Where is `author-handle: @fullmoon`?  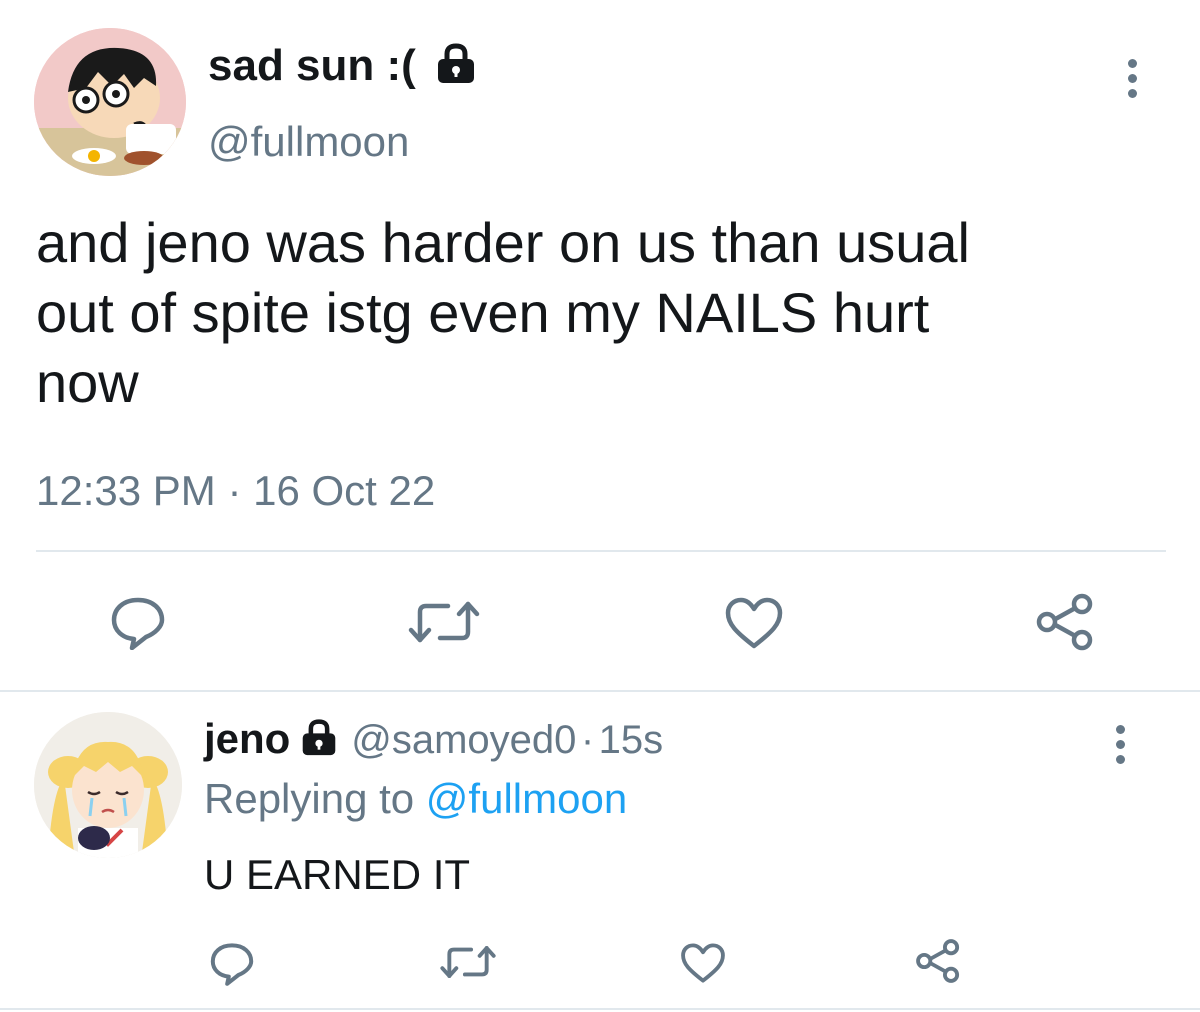
author-handle: @fullmoon is located at coordinates (308, 142).